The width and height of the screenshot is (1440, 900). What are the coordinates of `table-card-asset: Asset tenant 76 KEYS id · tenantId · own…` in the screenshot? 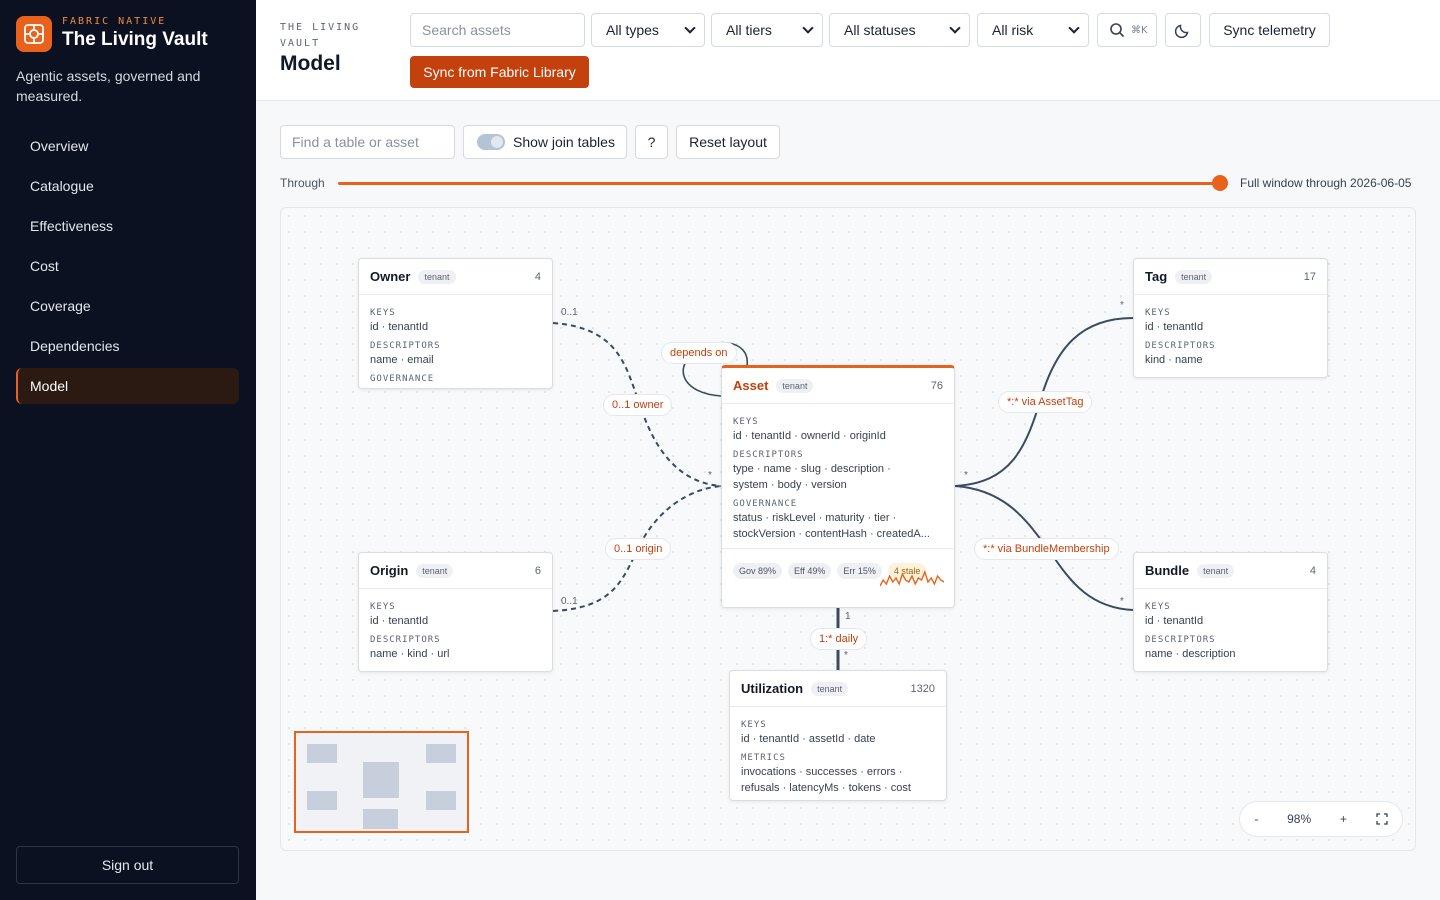 It's located at (838, 486).